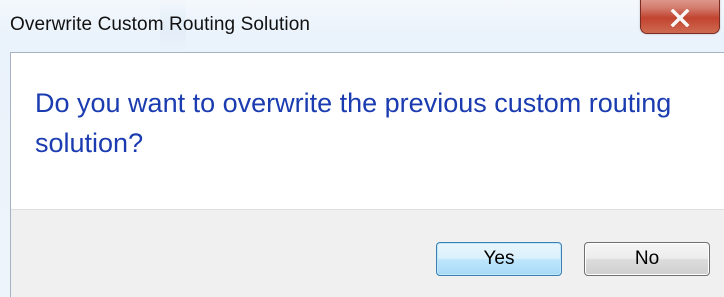 Image resolution: width=724 pixels, height=297 pixels. What do you see at coordinates (647, 259) in the screenshot?
I see `no-button: No` at bounding box center [647, 259].